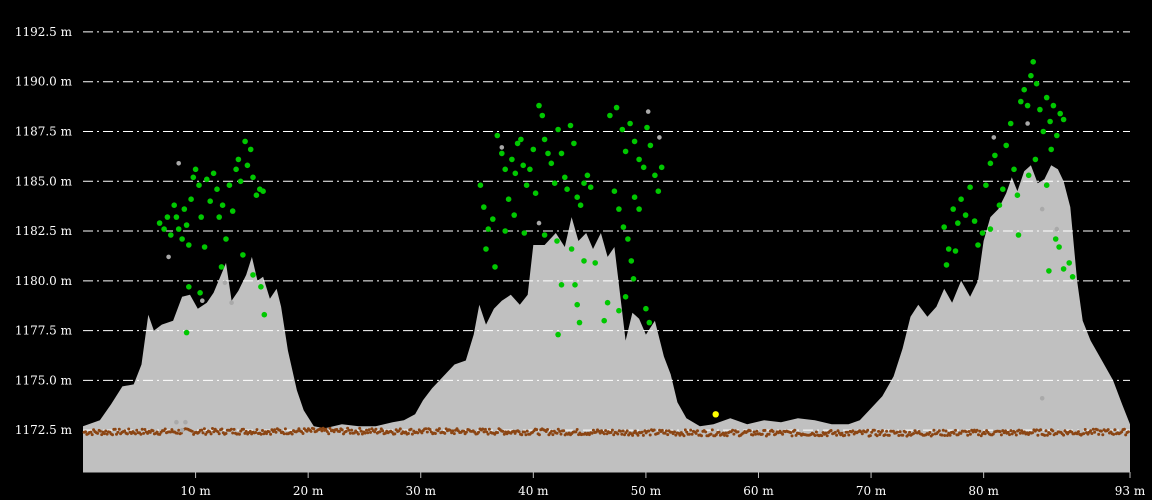 The width and height of the screenshot is (1152, 500). Describe the element at coordinates (715, 414) in the screenshot. I see `highlight-point` at that location.